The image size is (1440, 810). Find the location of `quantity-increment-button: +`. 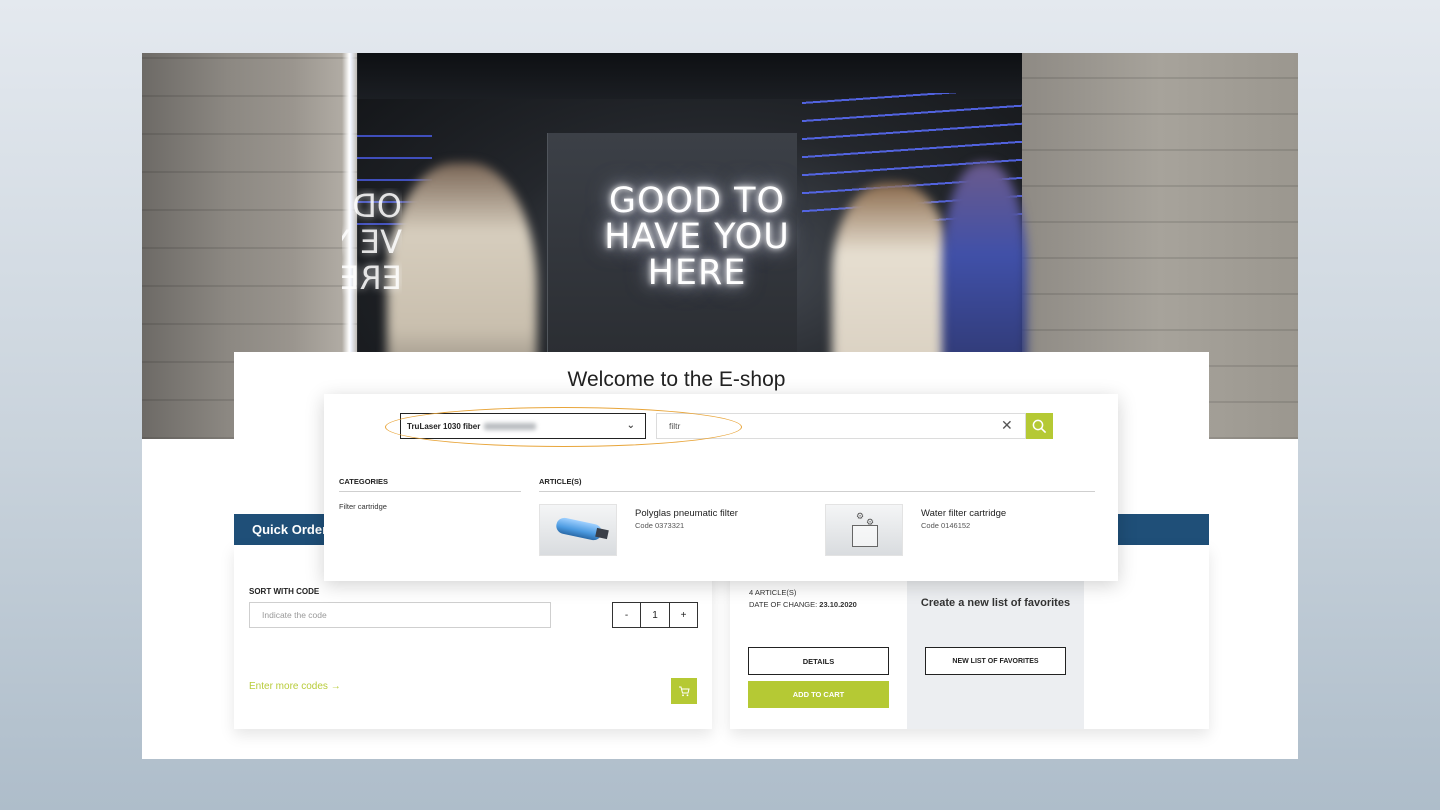

quantity-increment-button: + is located at coordinates (683, 615).